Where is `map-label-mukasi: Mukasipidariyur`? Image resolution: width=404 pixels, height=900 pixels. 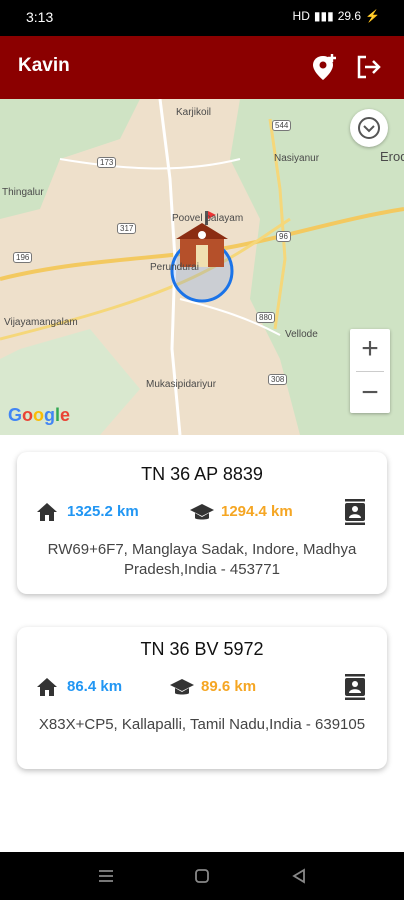
map-label-mukasi: Mukasipidariyur is located at coordinates (181, 384).